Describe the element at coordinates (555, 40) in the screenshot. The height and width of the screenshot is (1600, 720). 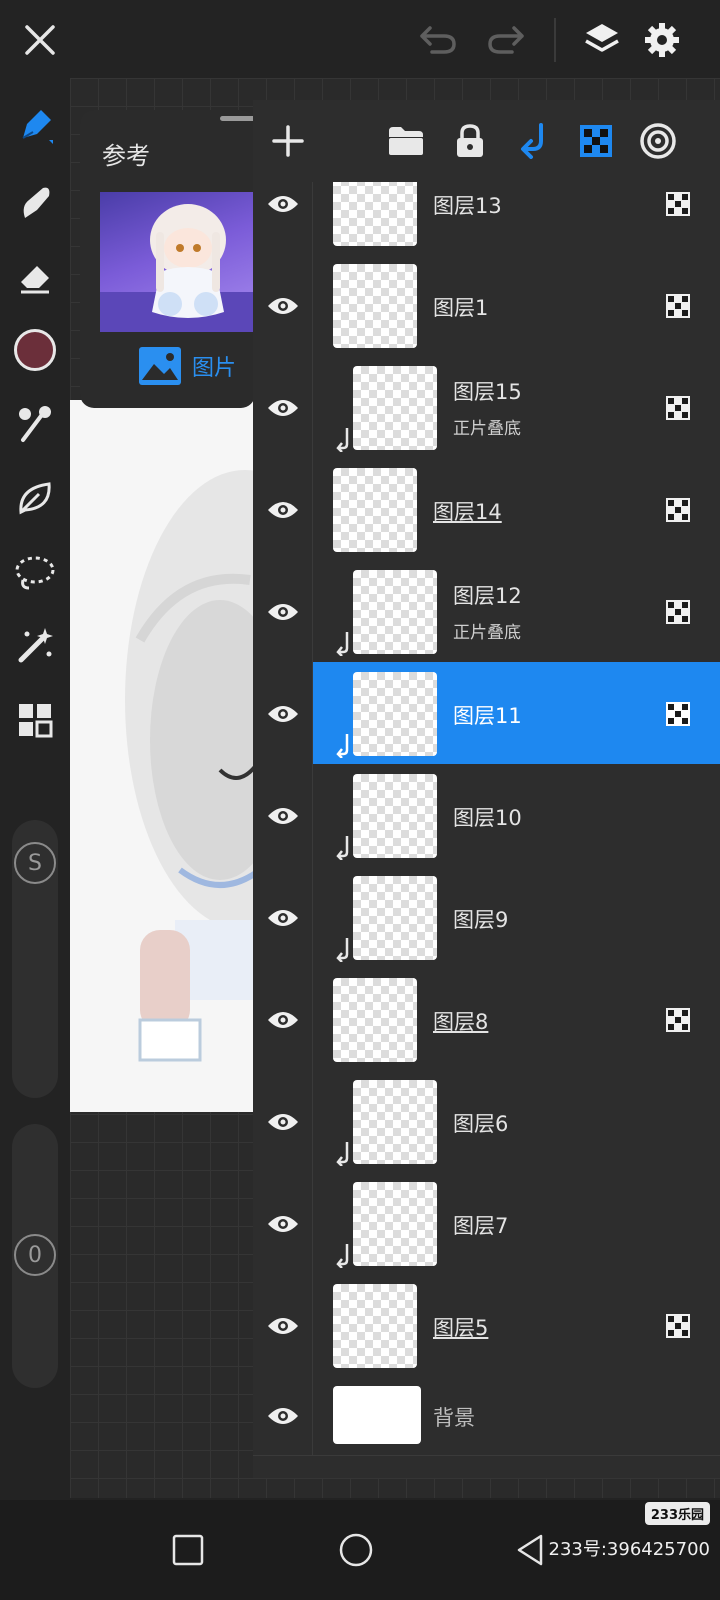
I see `toolbar-divider` at that location.